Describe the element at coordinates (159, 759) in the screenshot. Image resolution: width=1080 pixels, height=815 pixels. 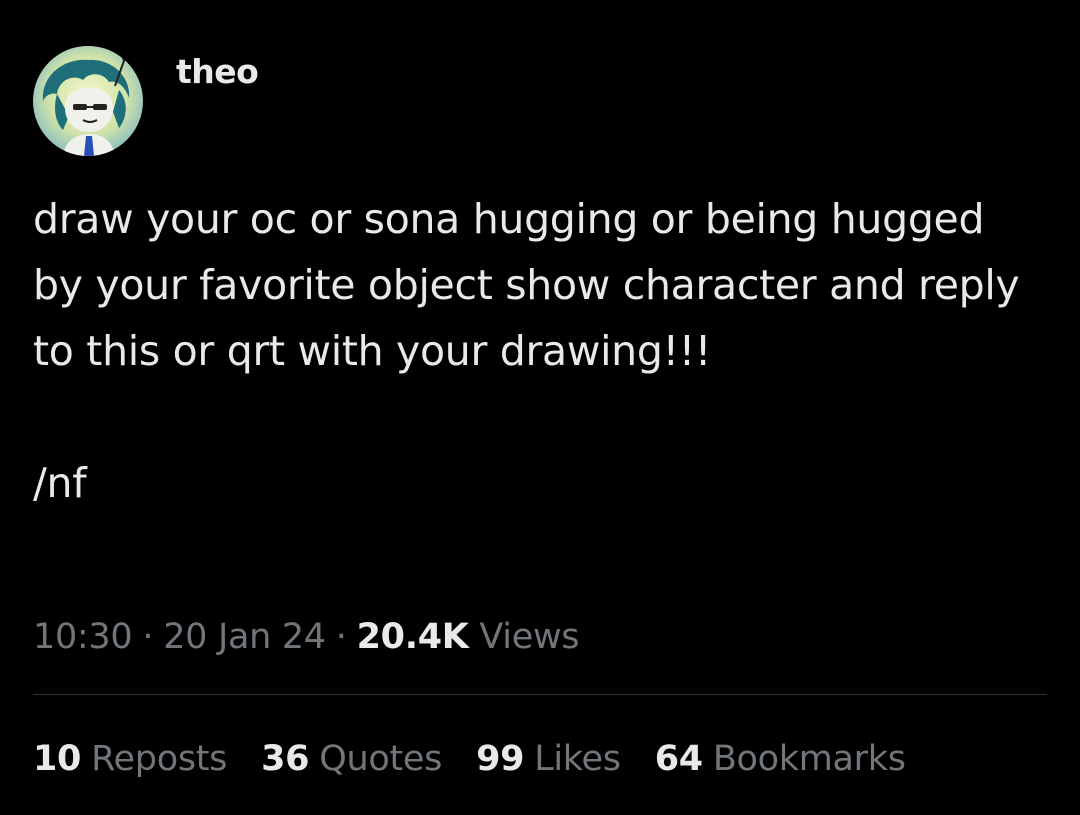
I see `reposts-label: Reposts` at that location.